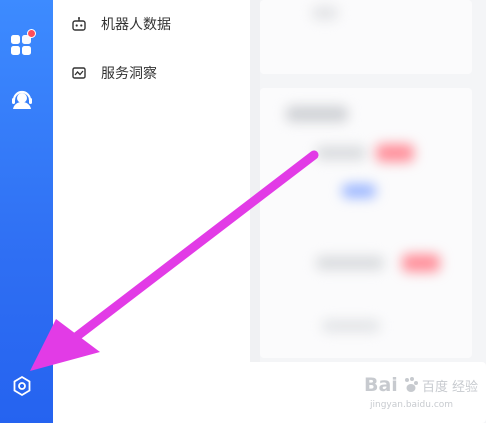  Describe the element at coordinates (31, 33) in the screenshot. I see `notification-badge` at that location.